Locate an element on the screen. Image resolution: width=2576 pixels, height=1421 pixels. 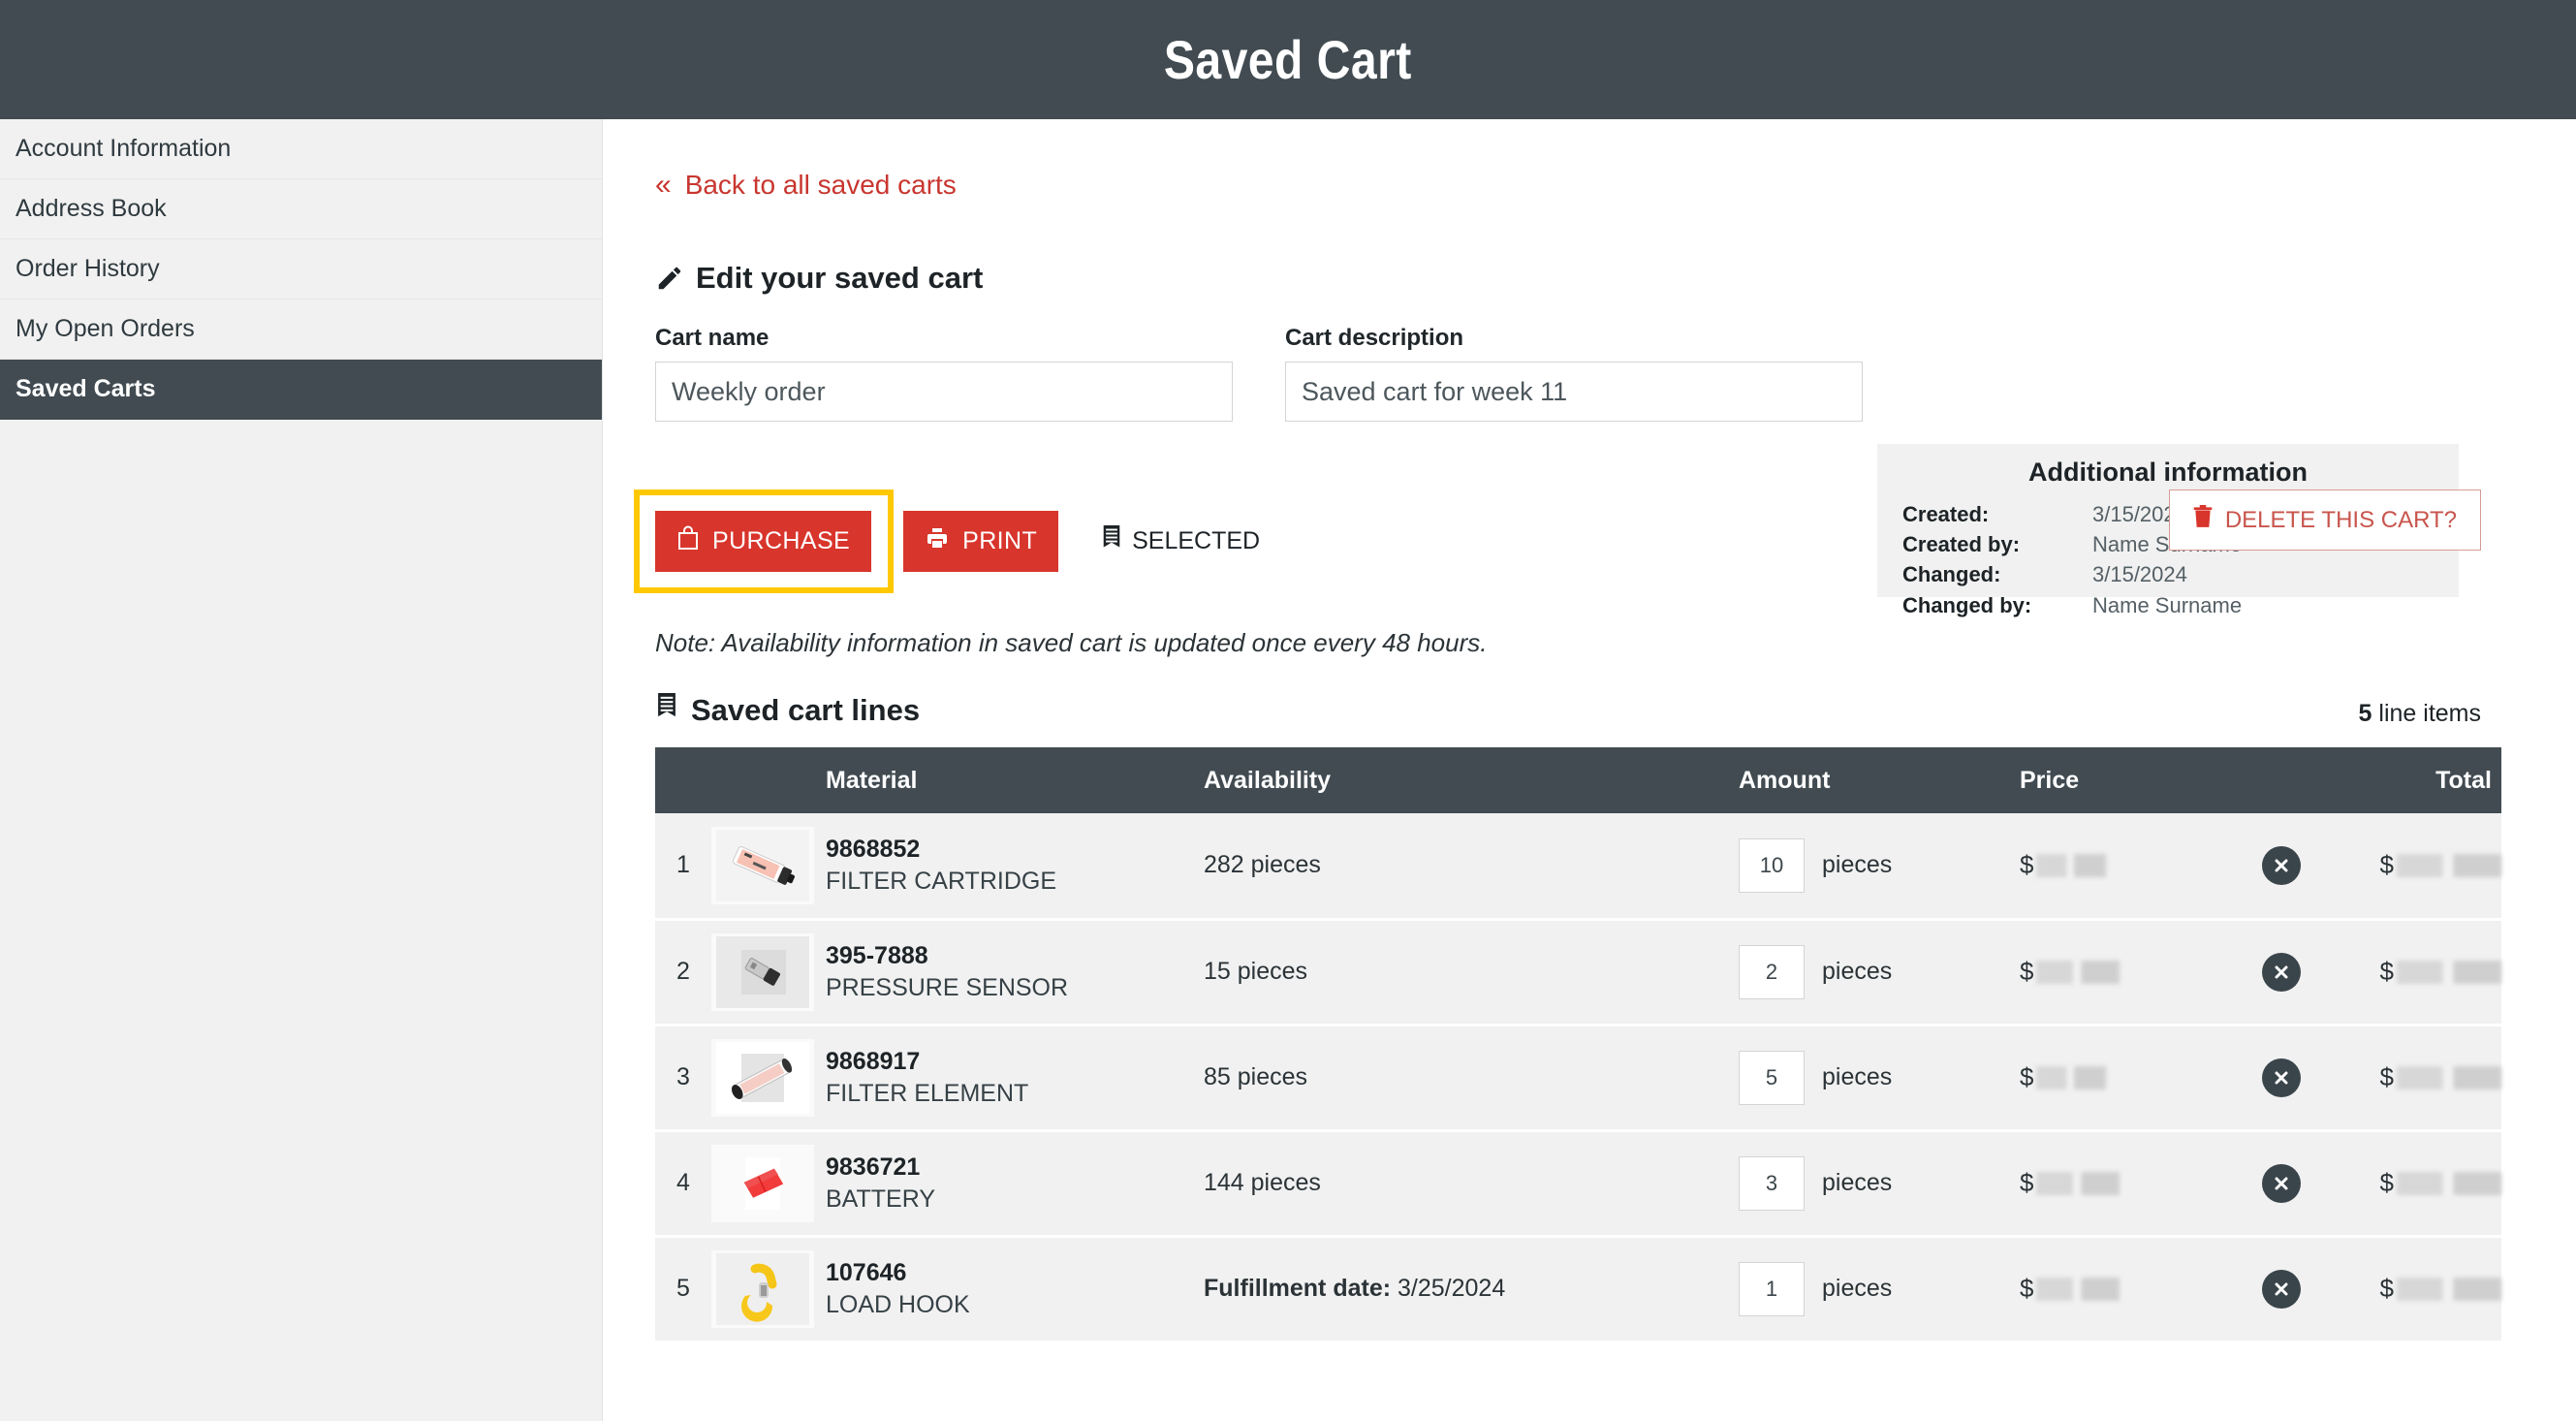
column-availability: Availability is located at coordinates (1268, 780).